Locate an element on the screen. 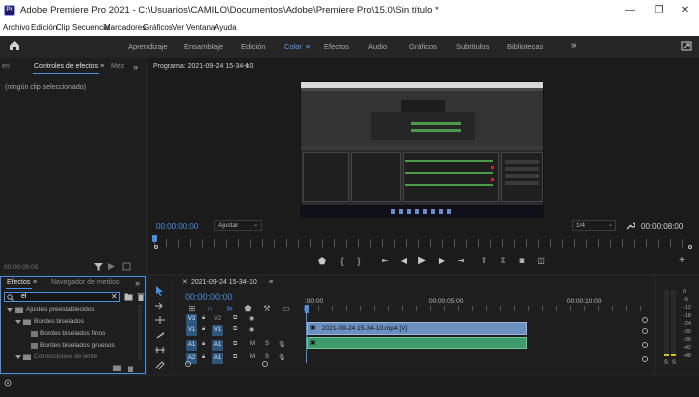 This screenshot has width=699, height=397. track-select-tool-icon is located at coordinates (159, 306).